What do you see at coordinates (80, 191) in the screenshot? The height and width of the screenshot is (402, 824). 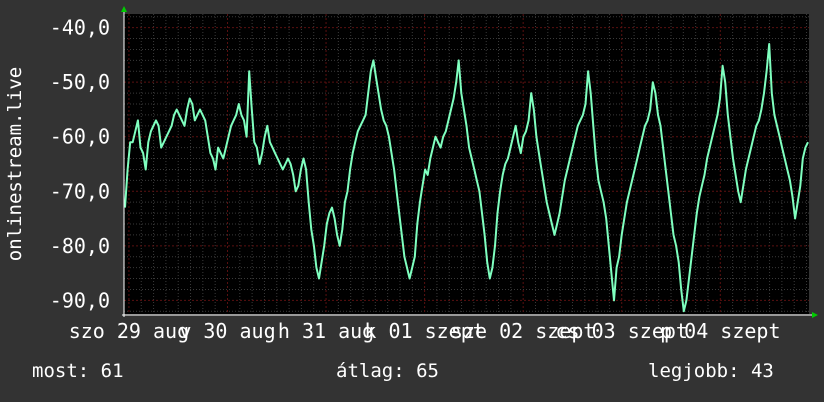 I see `y-tick-label: -70,0` at bounding box center [80, 191].